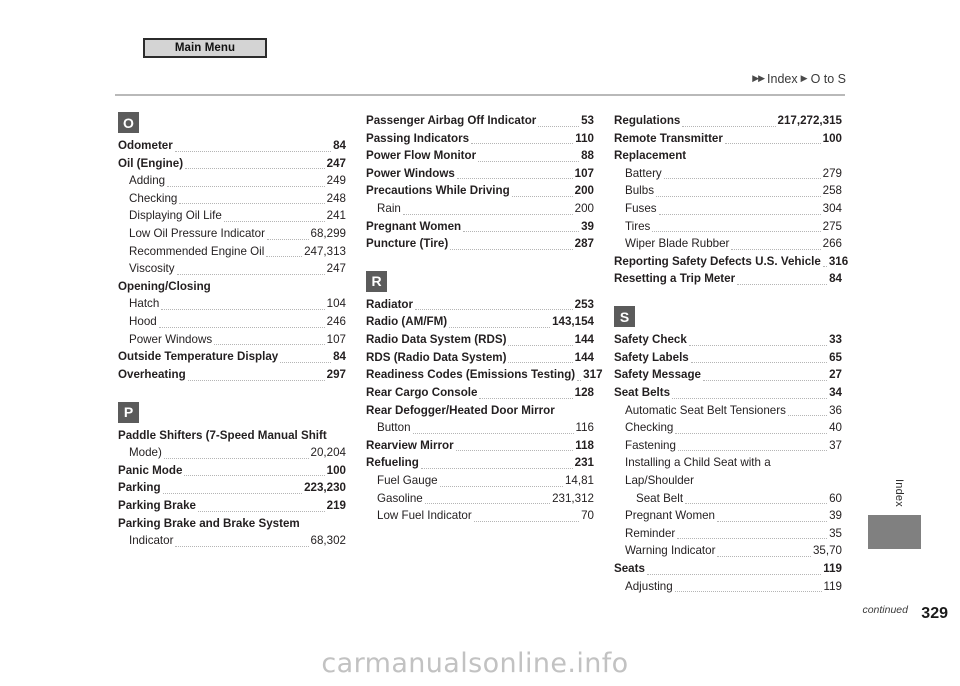 The height and width of the screenshot is (686, 960). I want to click on index-entry: Outside Temperature Display 84, so click(232, 357).